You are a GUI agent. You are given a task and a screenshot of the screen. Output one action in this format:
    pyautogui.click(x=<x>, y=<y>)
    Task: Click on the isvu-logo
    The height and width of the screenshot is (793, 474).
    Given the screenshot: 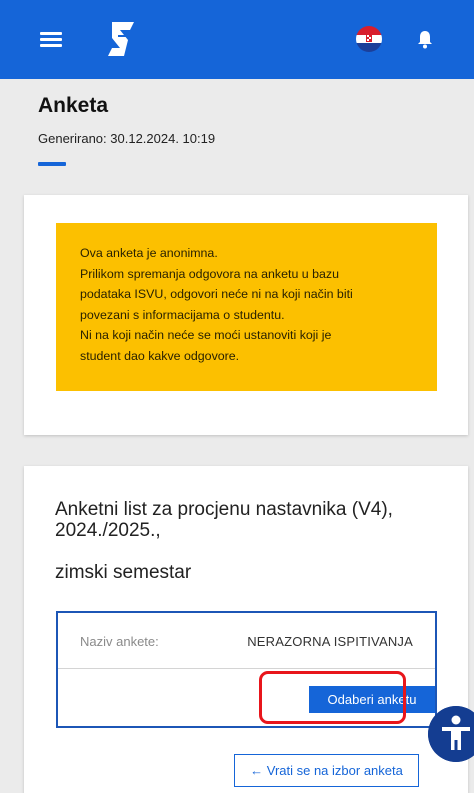 What is the action you would take?
    pyautogui.click(x=121, y=39)
    